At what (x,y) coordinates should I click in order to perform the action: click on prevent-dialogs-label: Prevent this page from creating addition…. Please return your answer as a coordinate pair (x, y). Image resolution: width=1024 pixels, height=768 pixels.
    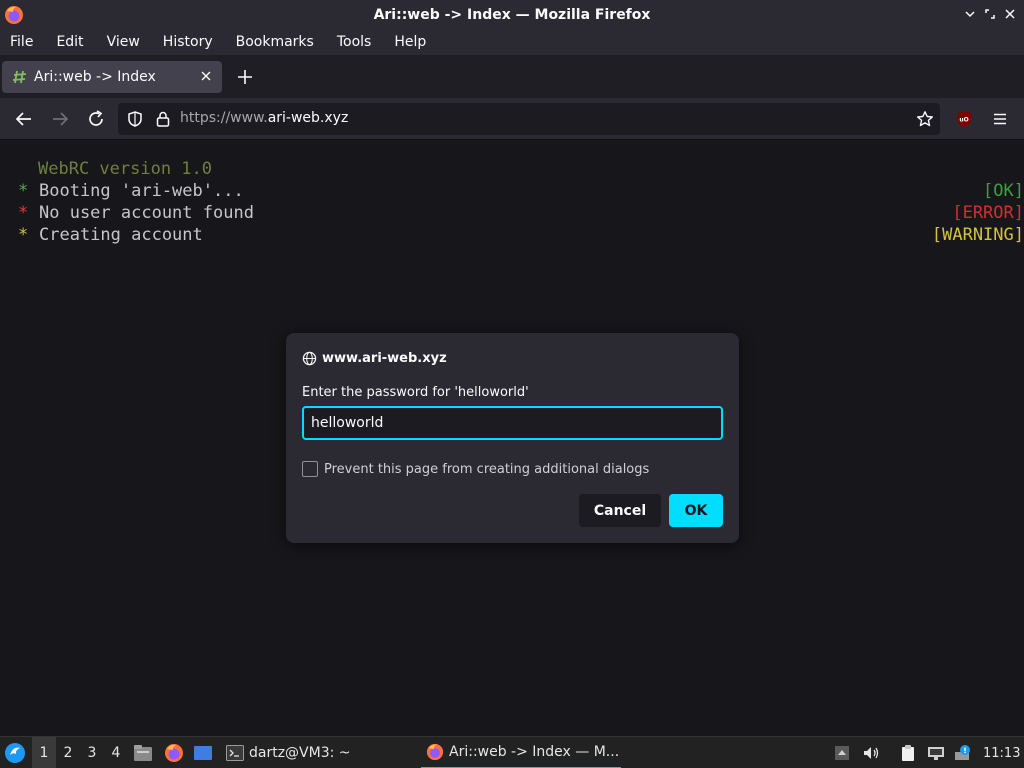
    Looking at the image, I should click on (486, 469).